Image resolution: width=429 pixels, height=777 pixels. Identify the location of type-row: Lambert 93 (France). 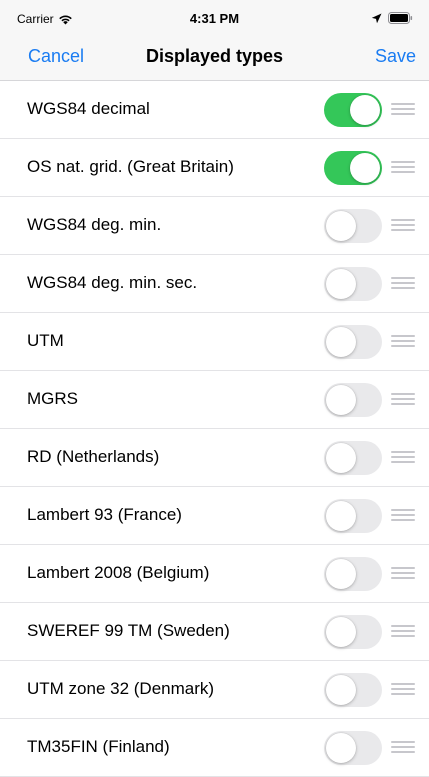
(214, 516).